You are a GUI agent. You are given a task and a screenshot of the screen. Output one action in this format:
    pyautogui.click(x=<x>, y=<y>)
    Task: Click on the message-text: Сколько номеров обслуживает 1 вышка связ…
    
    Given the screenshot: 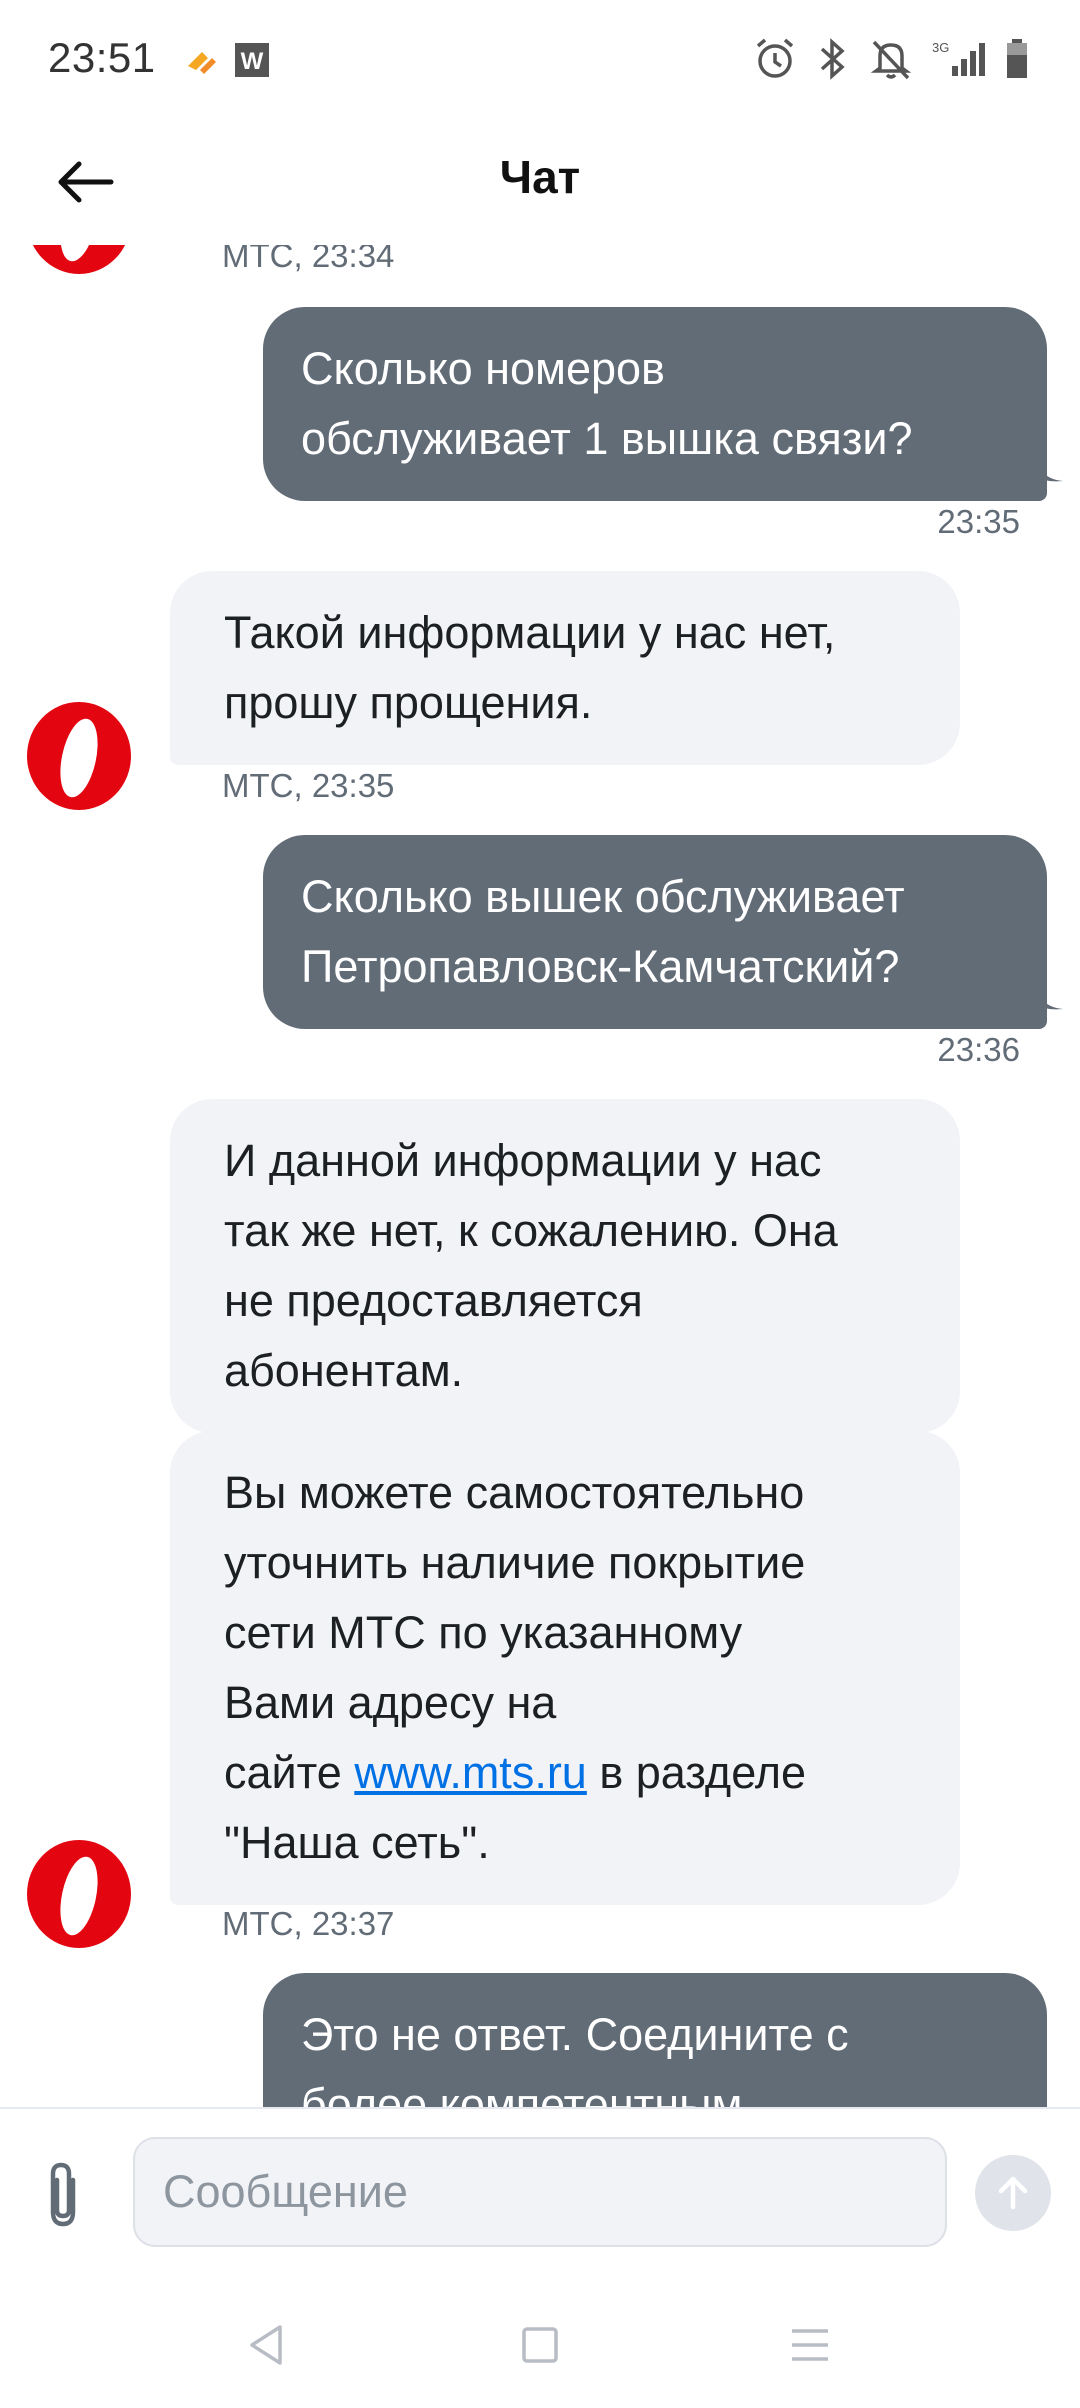 What is the action you would take?
    pyautogui.click(x=607, y=403)
    